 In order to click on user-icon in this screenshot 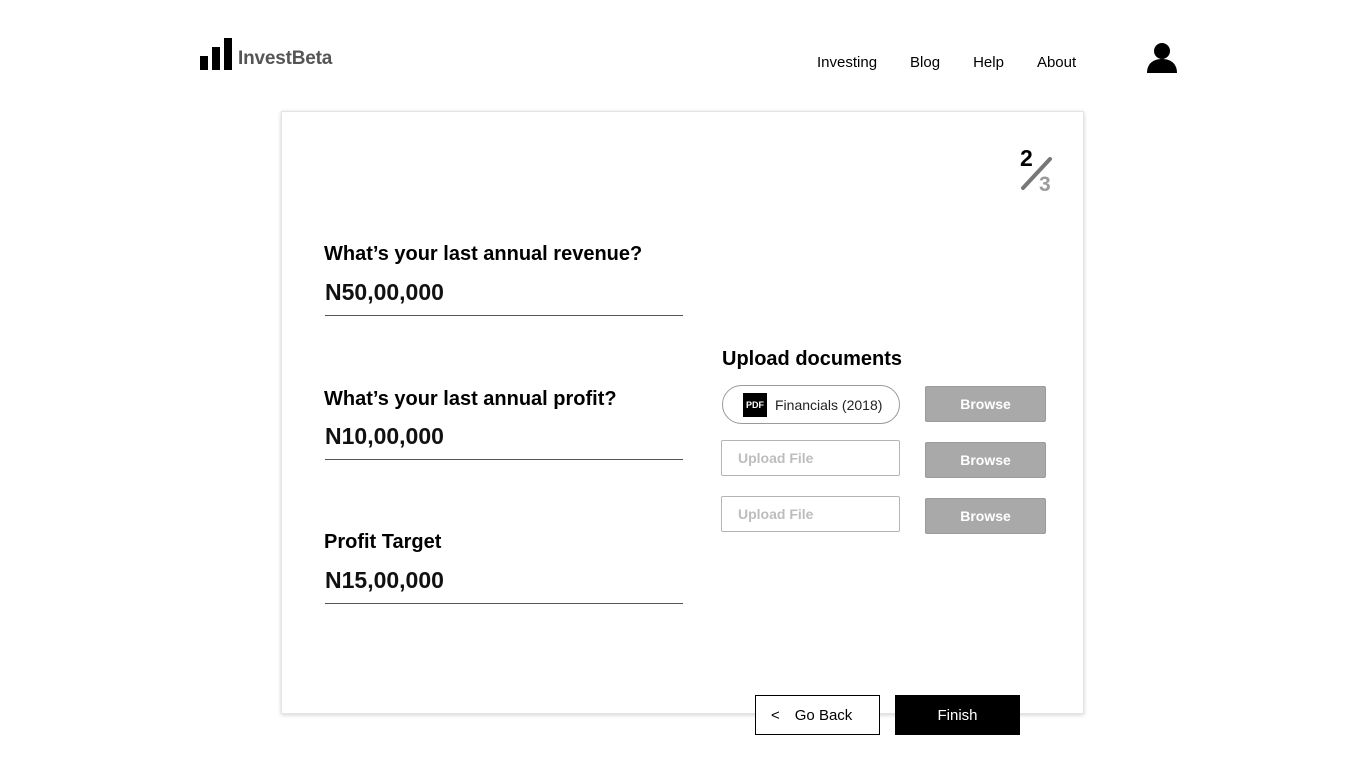, I will do `click(1162, 58)`.